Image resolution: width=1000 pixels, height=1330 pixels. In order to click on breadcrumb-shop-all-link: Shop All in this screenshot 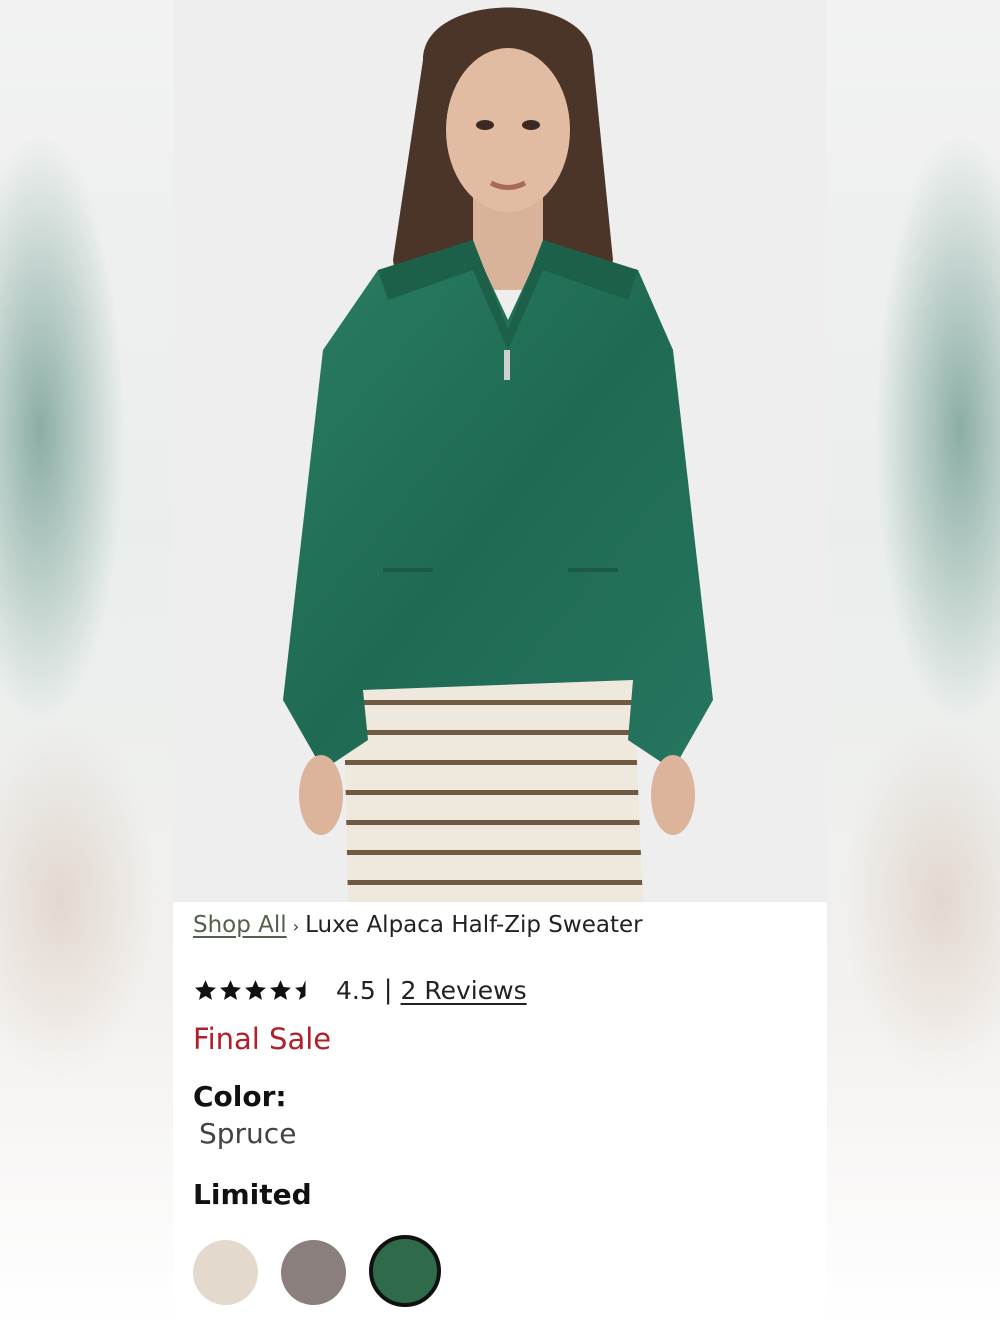, I will do `click(240, 925)`.